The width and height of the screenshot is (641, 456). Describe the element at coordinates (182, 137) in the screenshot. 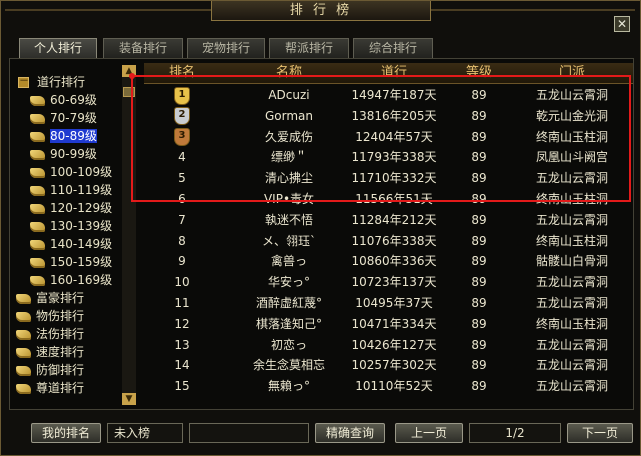

I see `cell-rank: 3` at that location.